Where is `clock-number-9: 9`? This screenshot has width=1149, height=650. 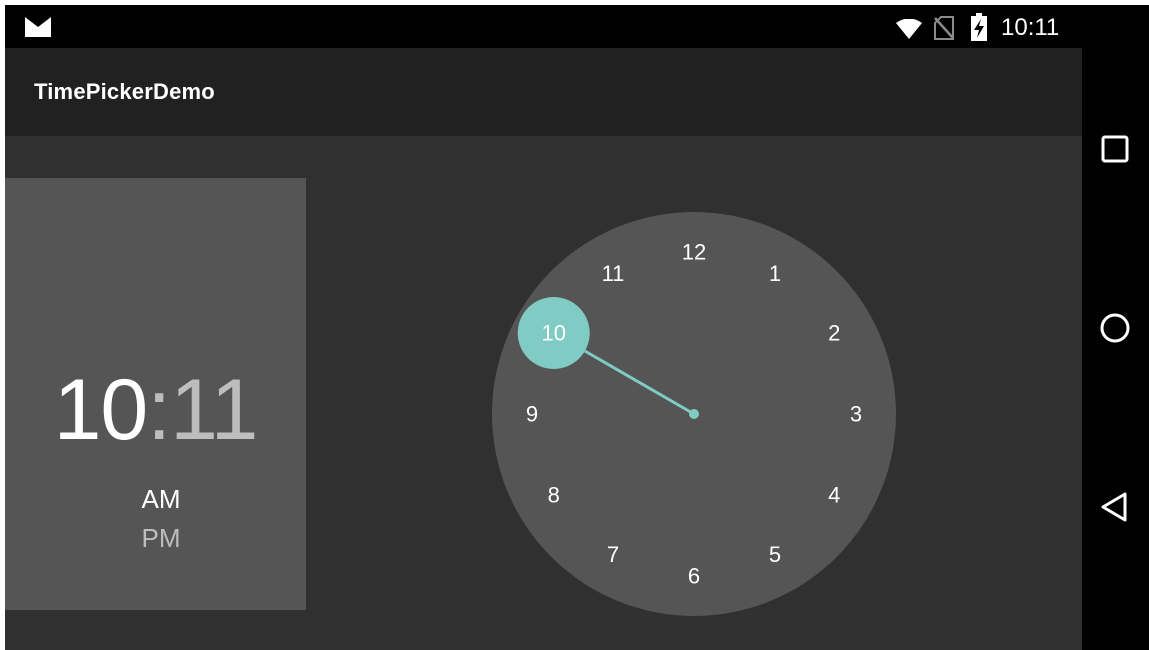 clock-number-9: 9 is located at coordinates (532, 414).